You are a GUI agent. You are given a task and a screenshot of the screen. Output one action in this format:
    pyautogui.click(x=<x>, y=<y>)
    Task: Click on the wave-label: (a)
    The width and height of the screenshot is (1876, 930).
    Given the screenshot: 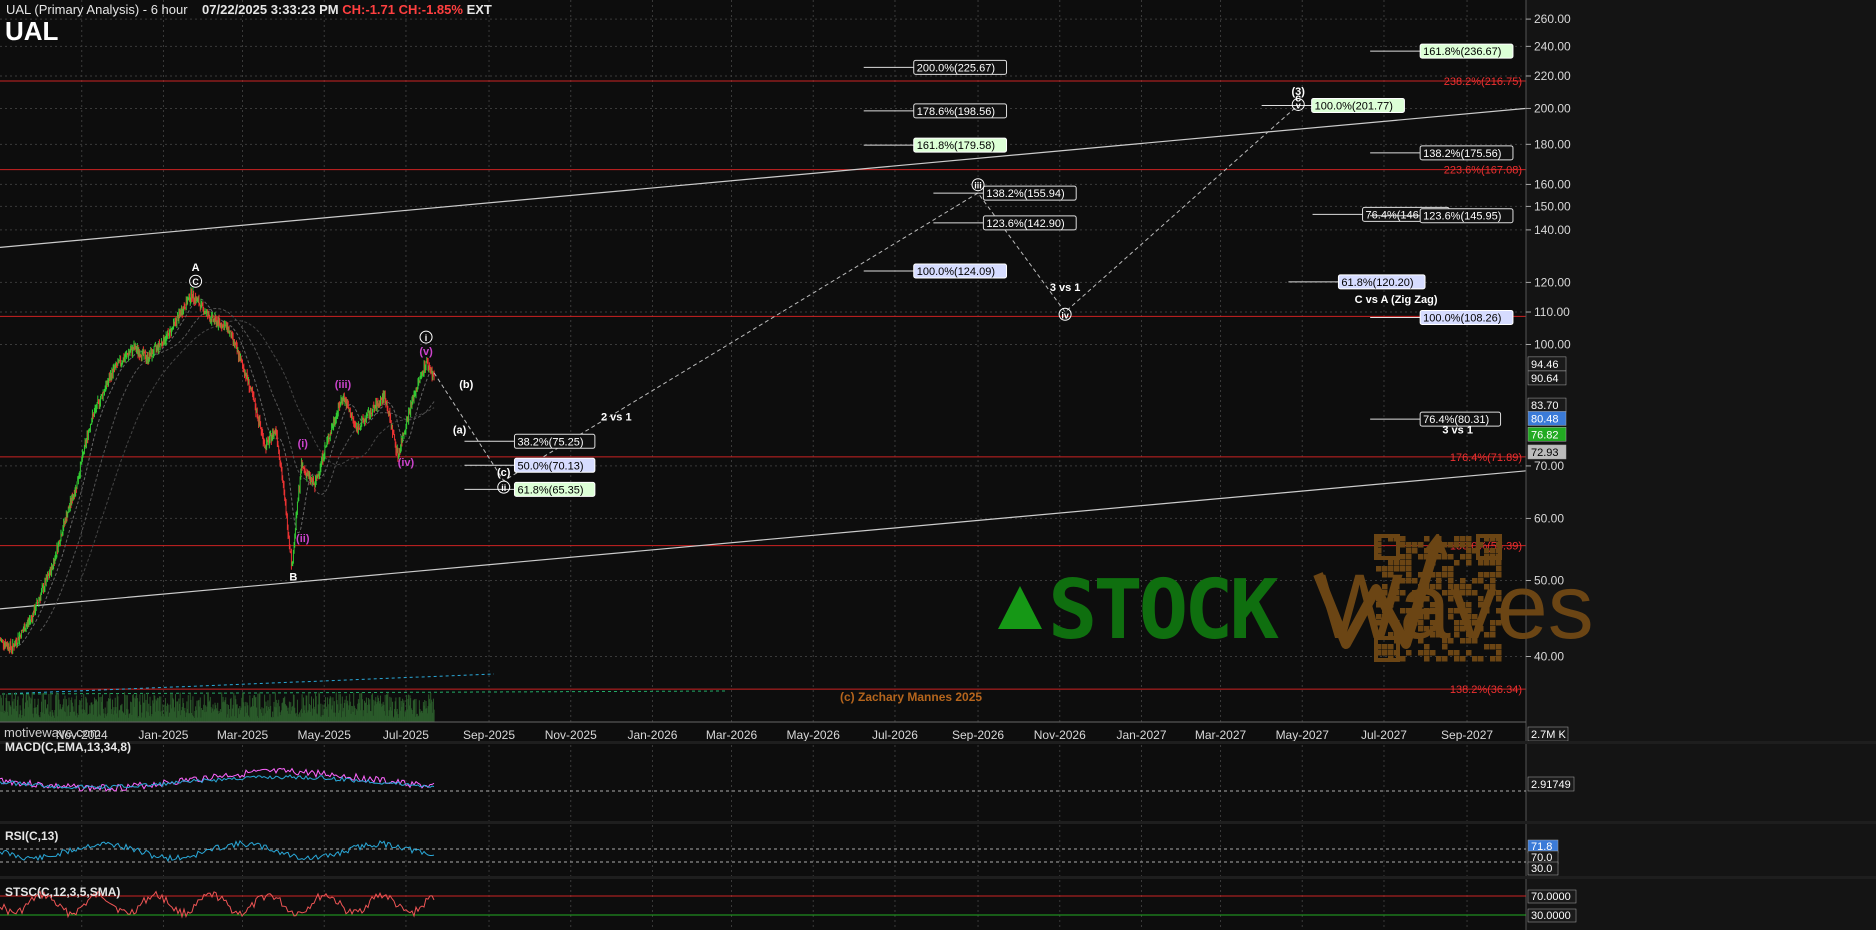 What is the action you would take?
    pyautogui.click(x=460, y=430)
    